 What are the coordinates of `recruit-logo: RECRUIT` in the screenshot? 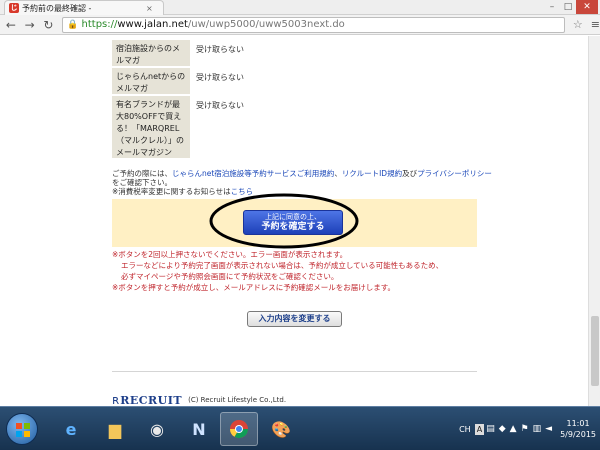 It's located at (151, 400).